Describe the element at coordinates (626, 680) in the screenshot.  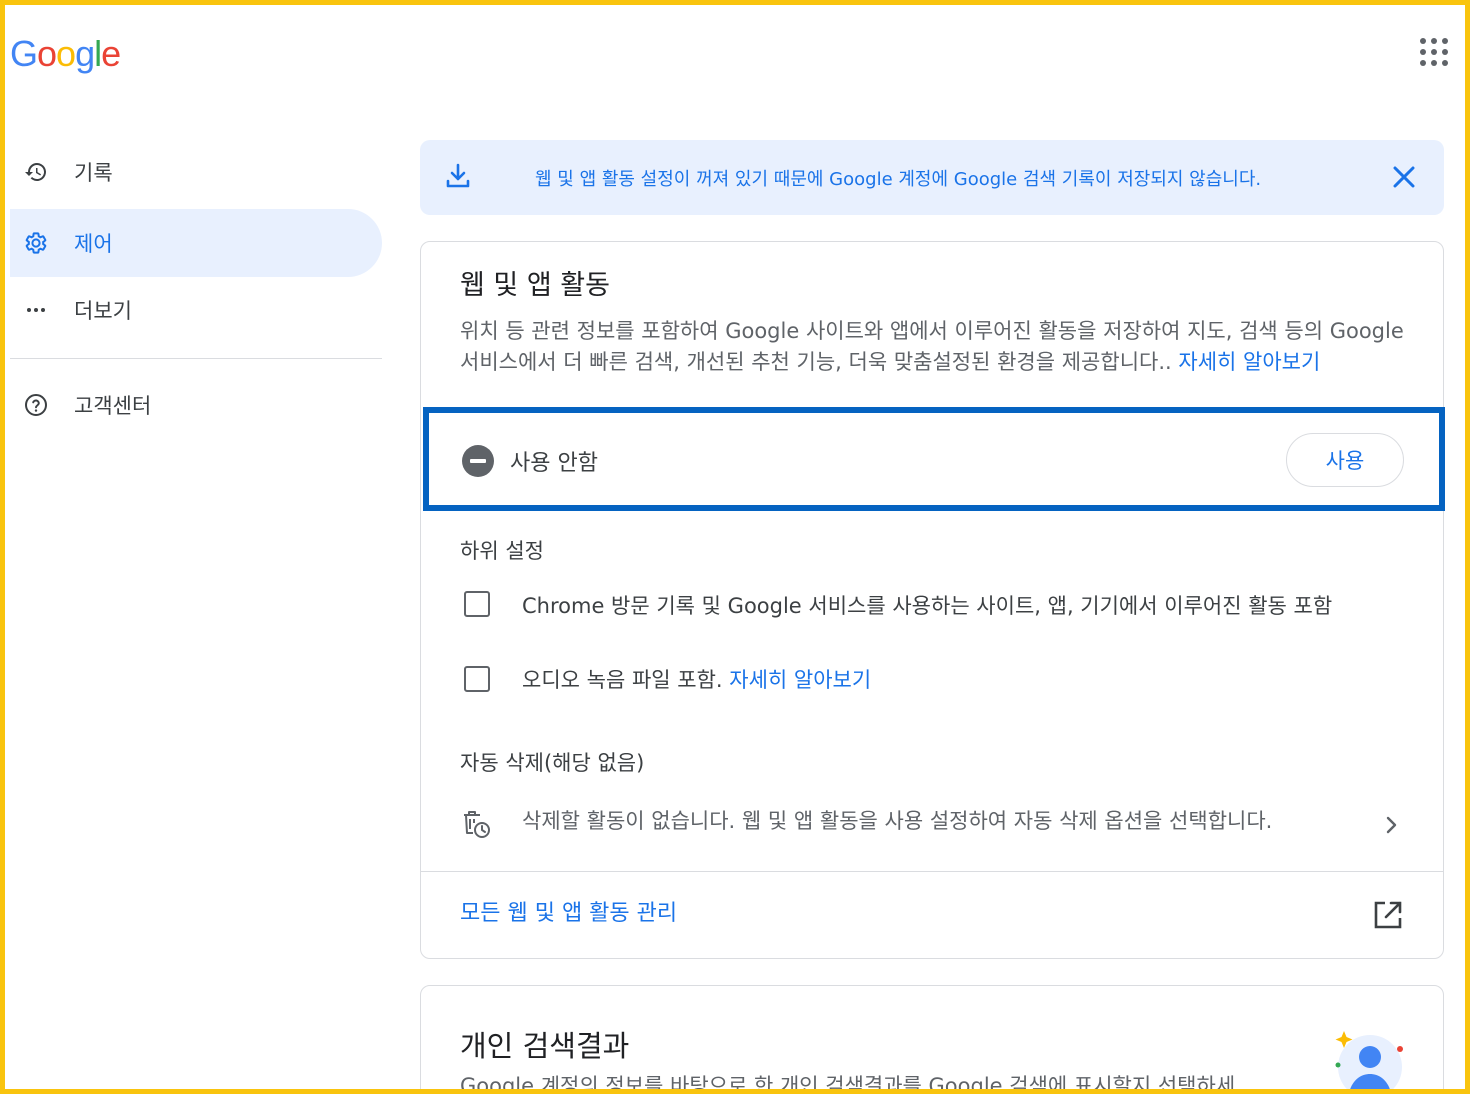
I see `audio-label-text: 오디오 녹음 파일 포함.` at that location.